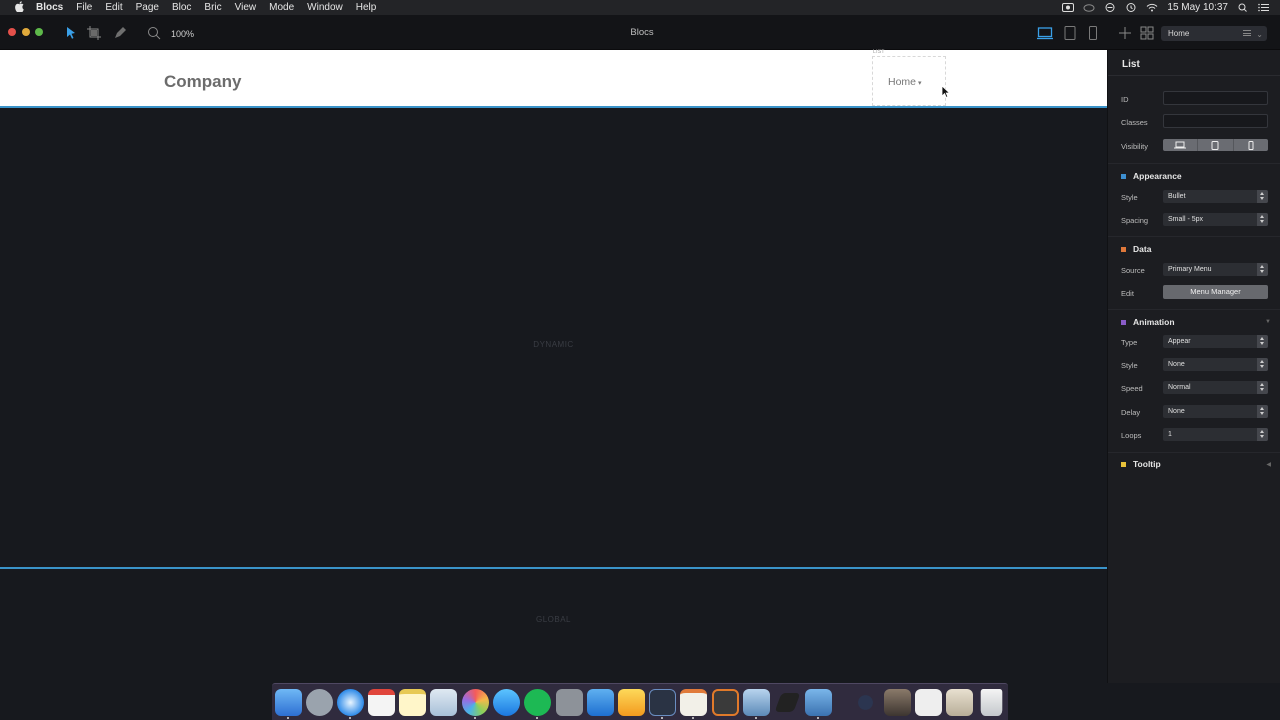  I want to click on menu-blocs: Blocs, so click(49, 7).